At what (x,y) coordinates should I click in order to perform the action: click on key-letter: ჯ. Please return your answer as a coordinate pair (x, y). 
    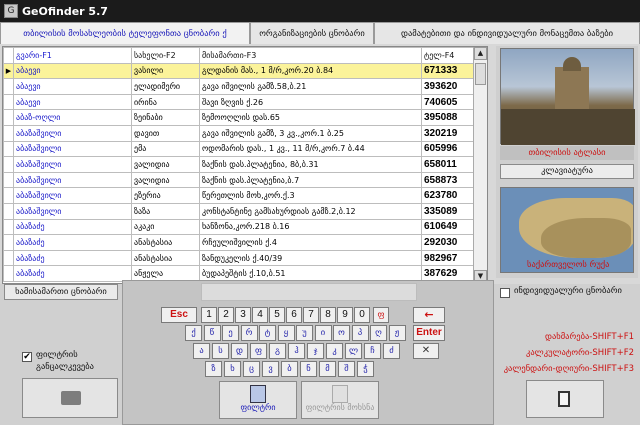
    Looking at the image, I should click on (315, 351).